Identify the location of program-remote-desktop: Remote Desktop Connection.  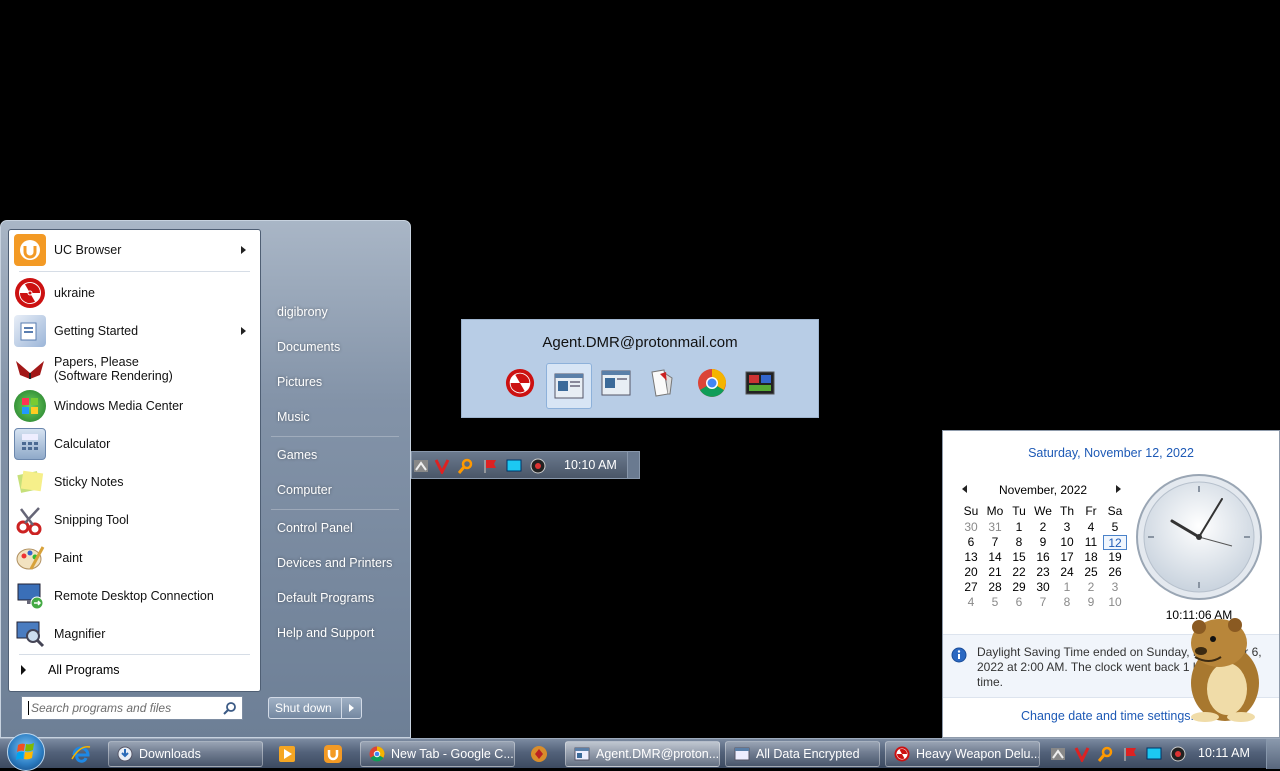
(134, 596).